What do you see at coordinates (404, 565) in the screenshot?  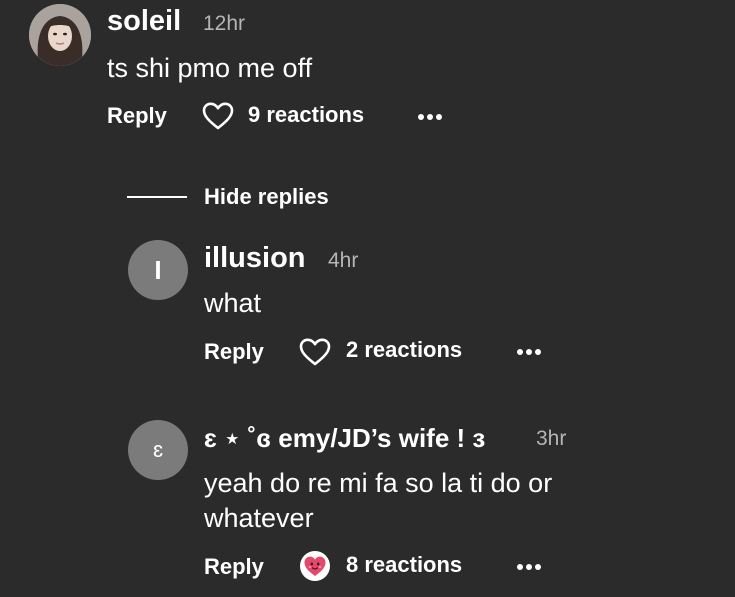 I see `reactions-count: 8 reactions` at bounding box center [404, 565].